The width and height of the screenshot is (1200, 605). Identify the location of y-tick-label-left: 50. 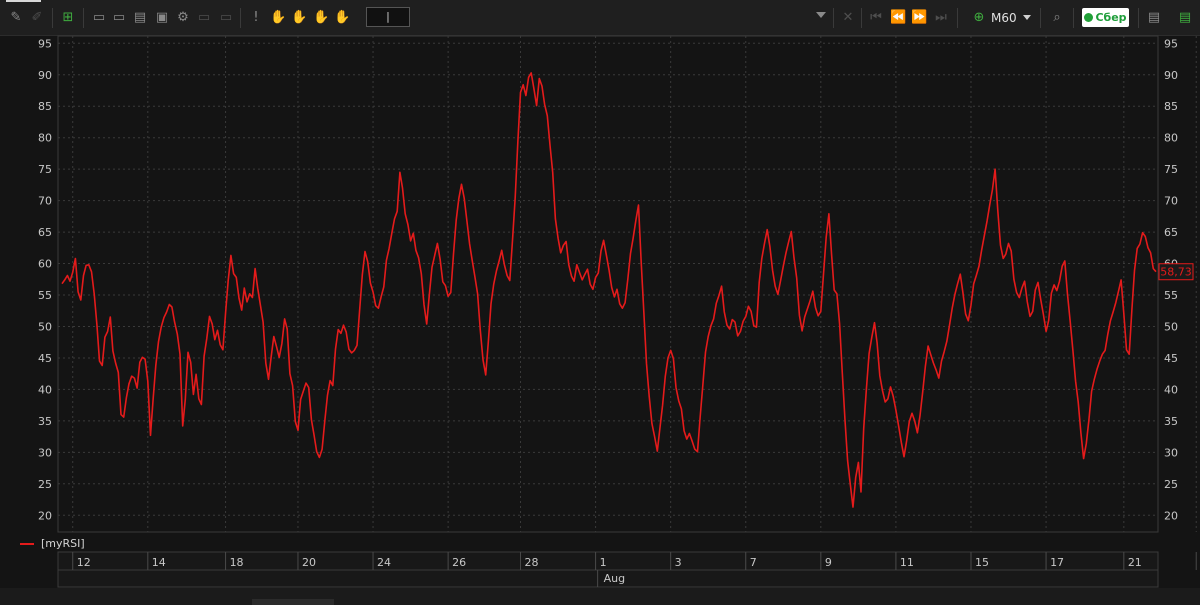
(45, 326).